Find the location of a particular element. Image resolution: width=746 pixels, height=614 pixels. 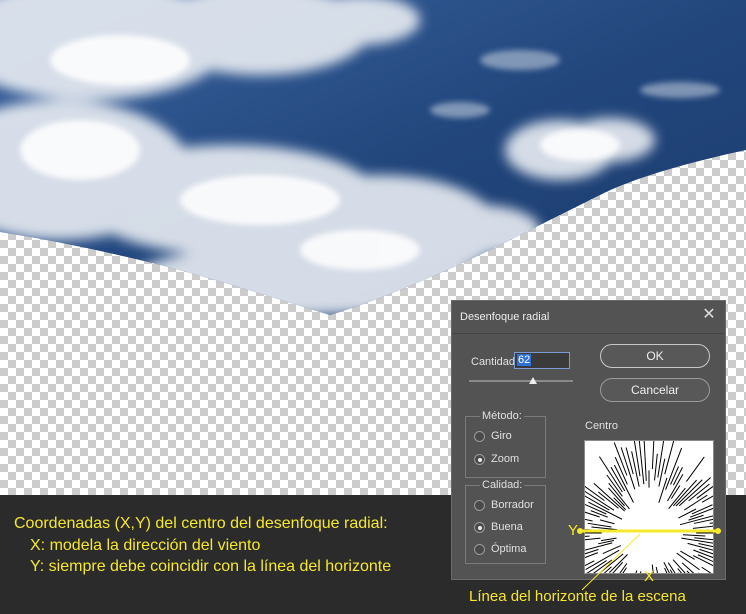

caption-pointer is located at coordinates (611, 562).